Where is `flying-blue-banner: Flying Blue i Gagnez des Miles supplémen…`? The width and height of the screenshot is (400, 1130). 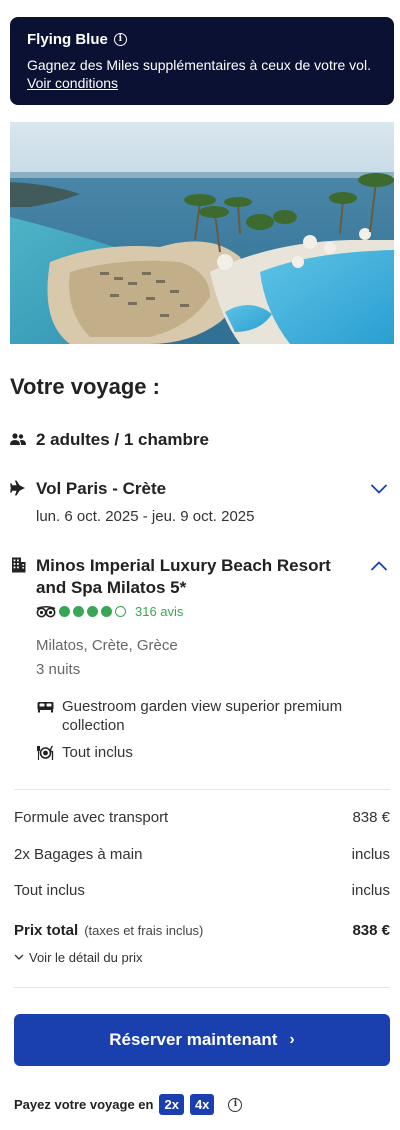 flying-blue-banner: Flying Blue i Gagnez des Miles supplémen… is located at coordinates (202, 61).